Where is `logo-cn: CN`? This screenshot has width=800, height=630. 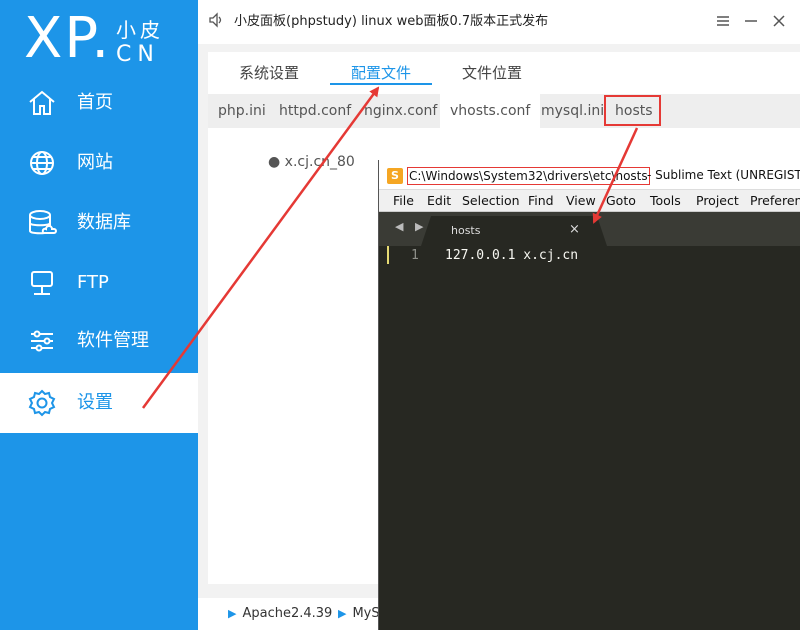 logo-cn: CN is located at coordinates (138, 54).